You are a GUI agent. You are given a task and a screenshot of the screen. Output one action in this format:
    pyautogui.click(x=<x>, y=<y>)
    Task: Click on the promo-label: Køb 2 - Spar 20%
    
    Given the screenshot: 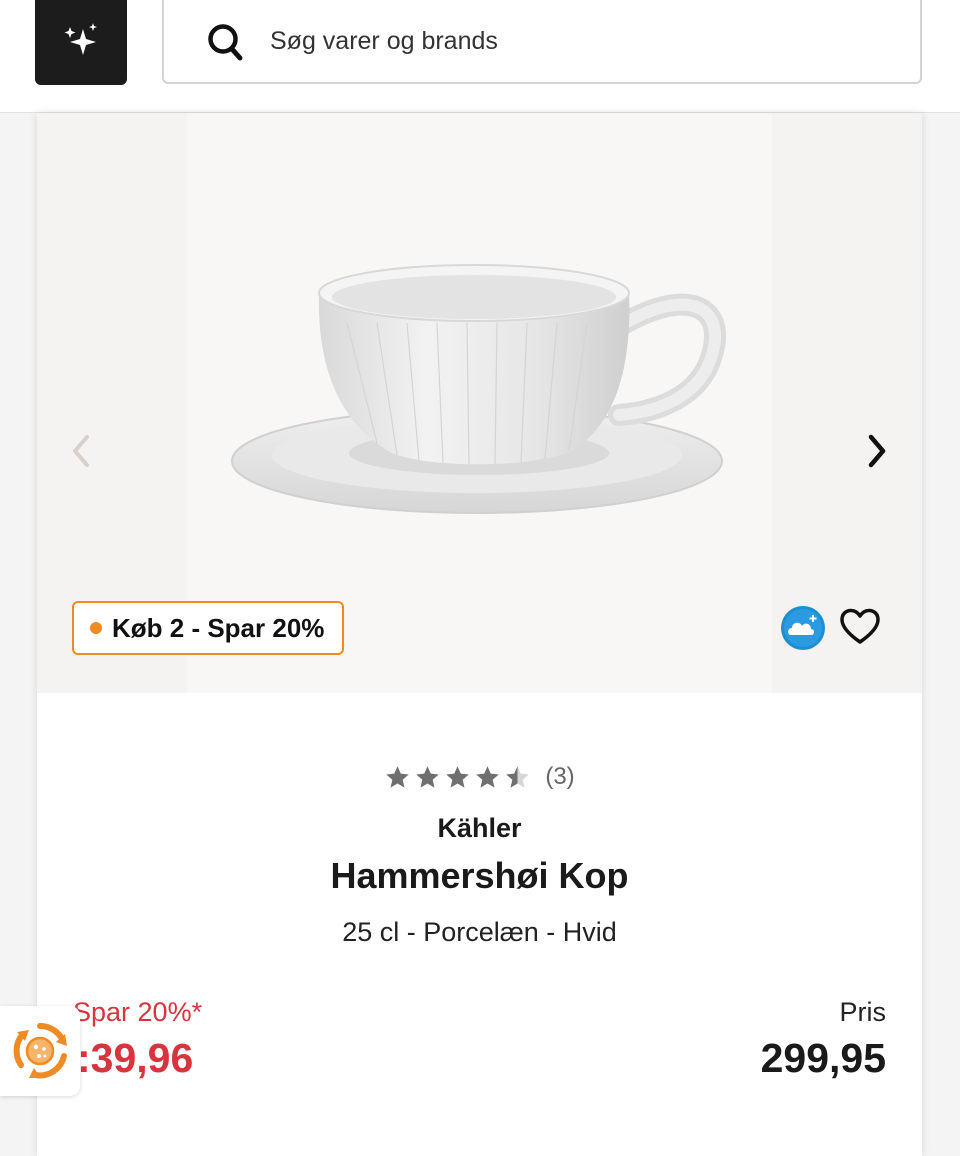 What is the action you would take?
    pyautogui.click(x=218, y=627)
    